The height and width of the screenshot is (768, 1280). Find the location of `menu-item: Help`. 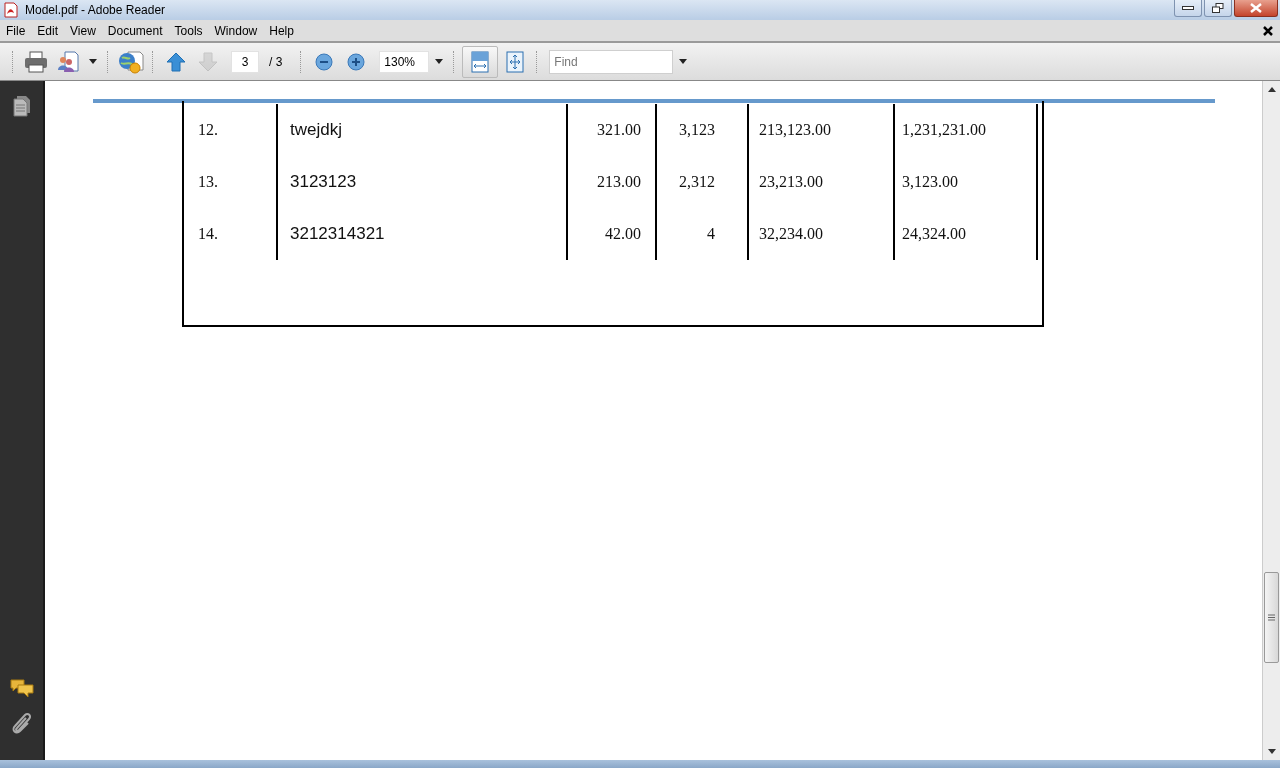

menu-item: Help is located at coordinates (281, 30).